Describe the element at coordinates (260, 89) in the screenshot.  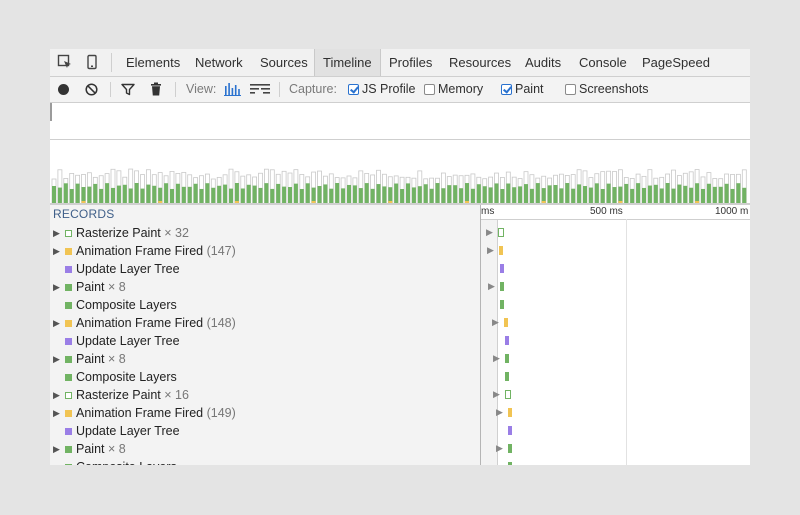
I see `flame-view-icon` at that location.